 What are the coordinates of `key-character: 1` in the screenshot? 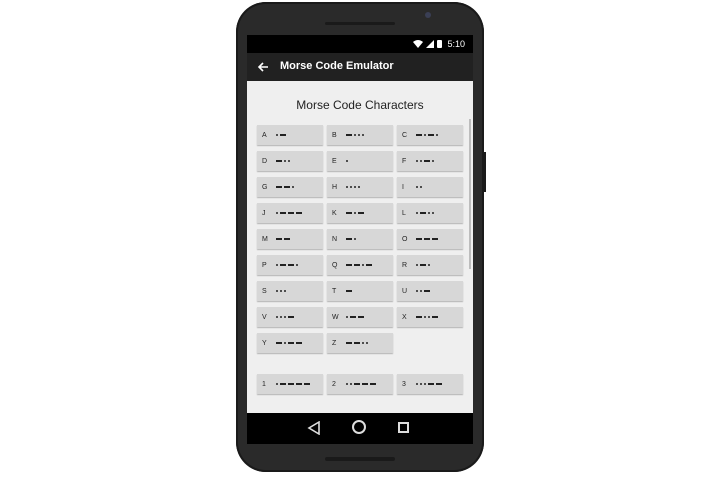 It's located at (264, 384).